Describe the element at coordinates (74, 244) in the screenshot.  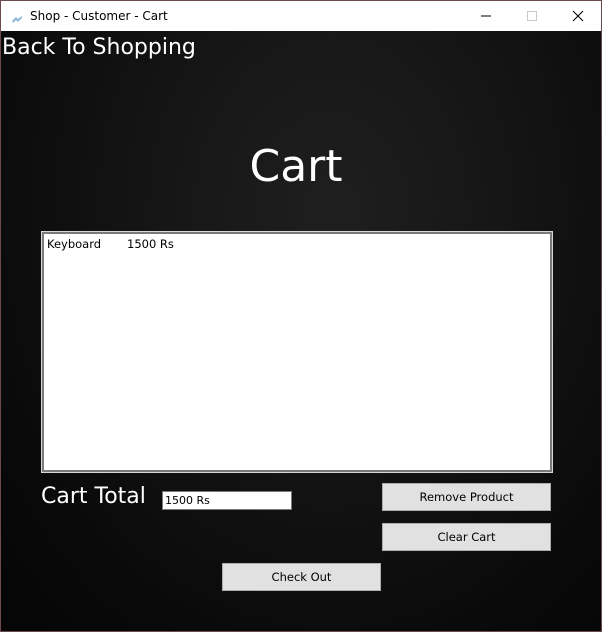
I see `item-name: Keyboard` at that location.